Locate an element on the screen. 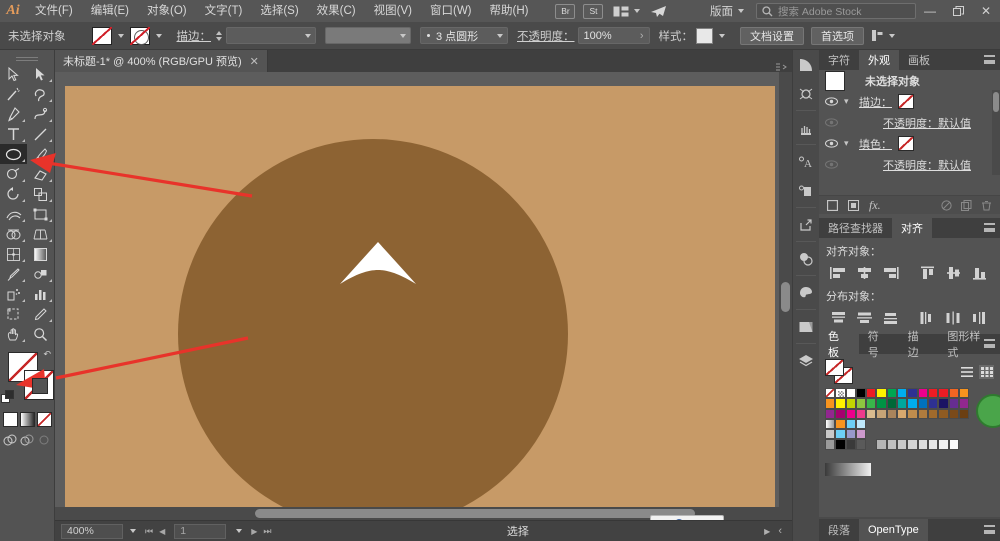 The image size is (1000, 541). align-left-button is located at coordinates (838, 272).